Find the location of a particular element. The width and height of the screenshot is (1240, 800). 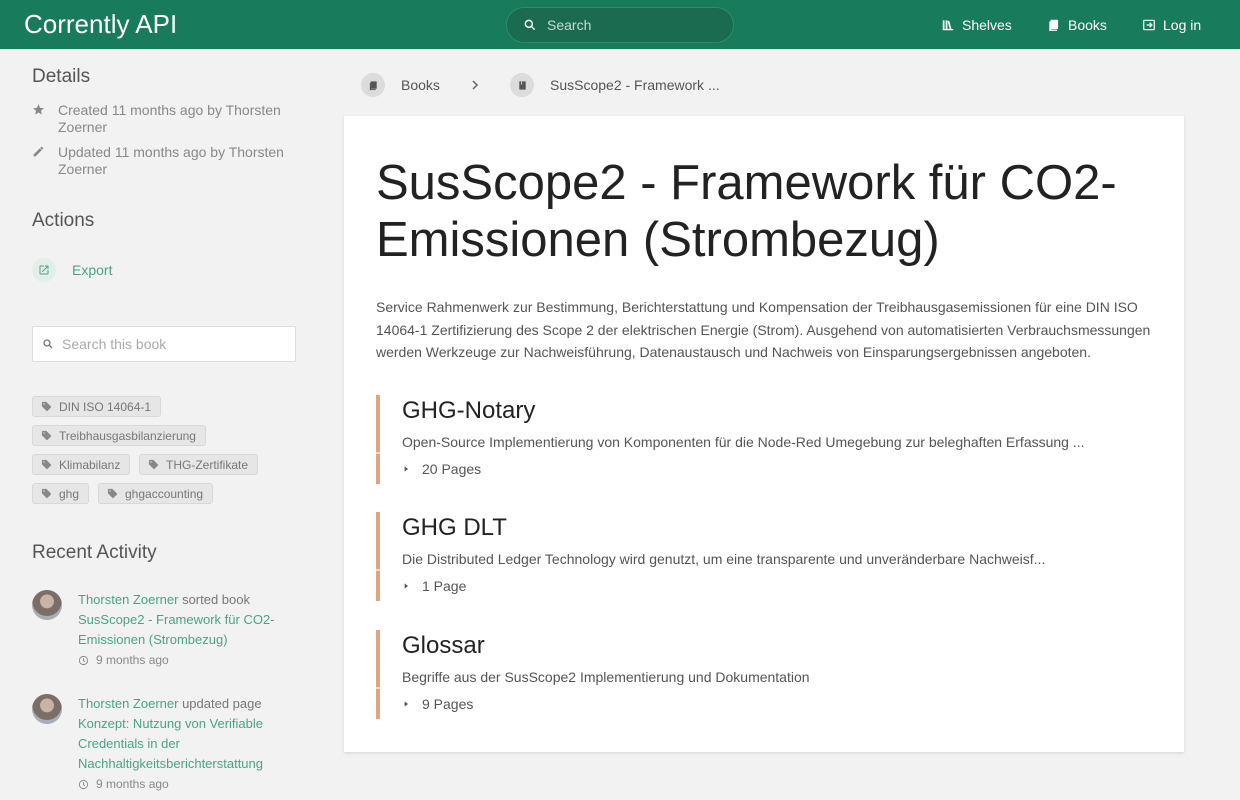

chapter-pages-count: 9 Pages is located at coordinates (448, 704).